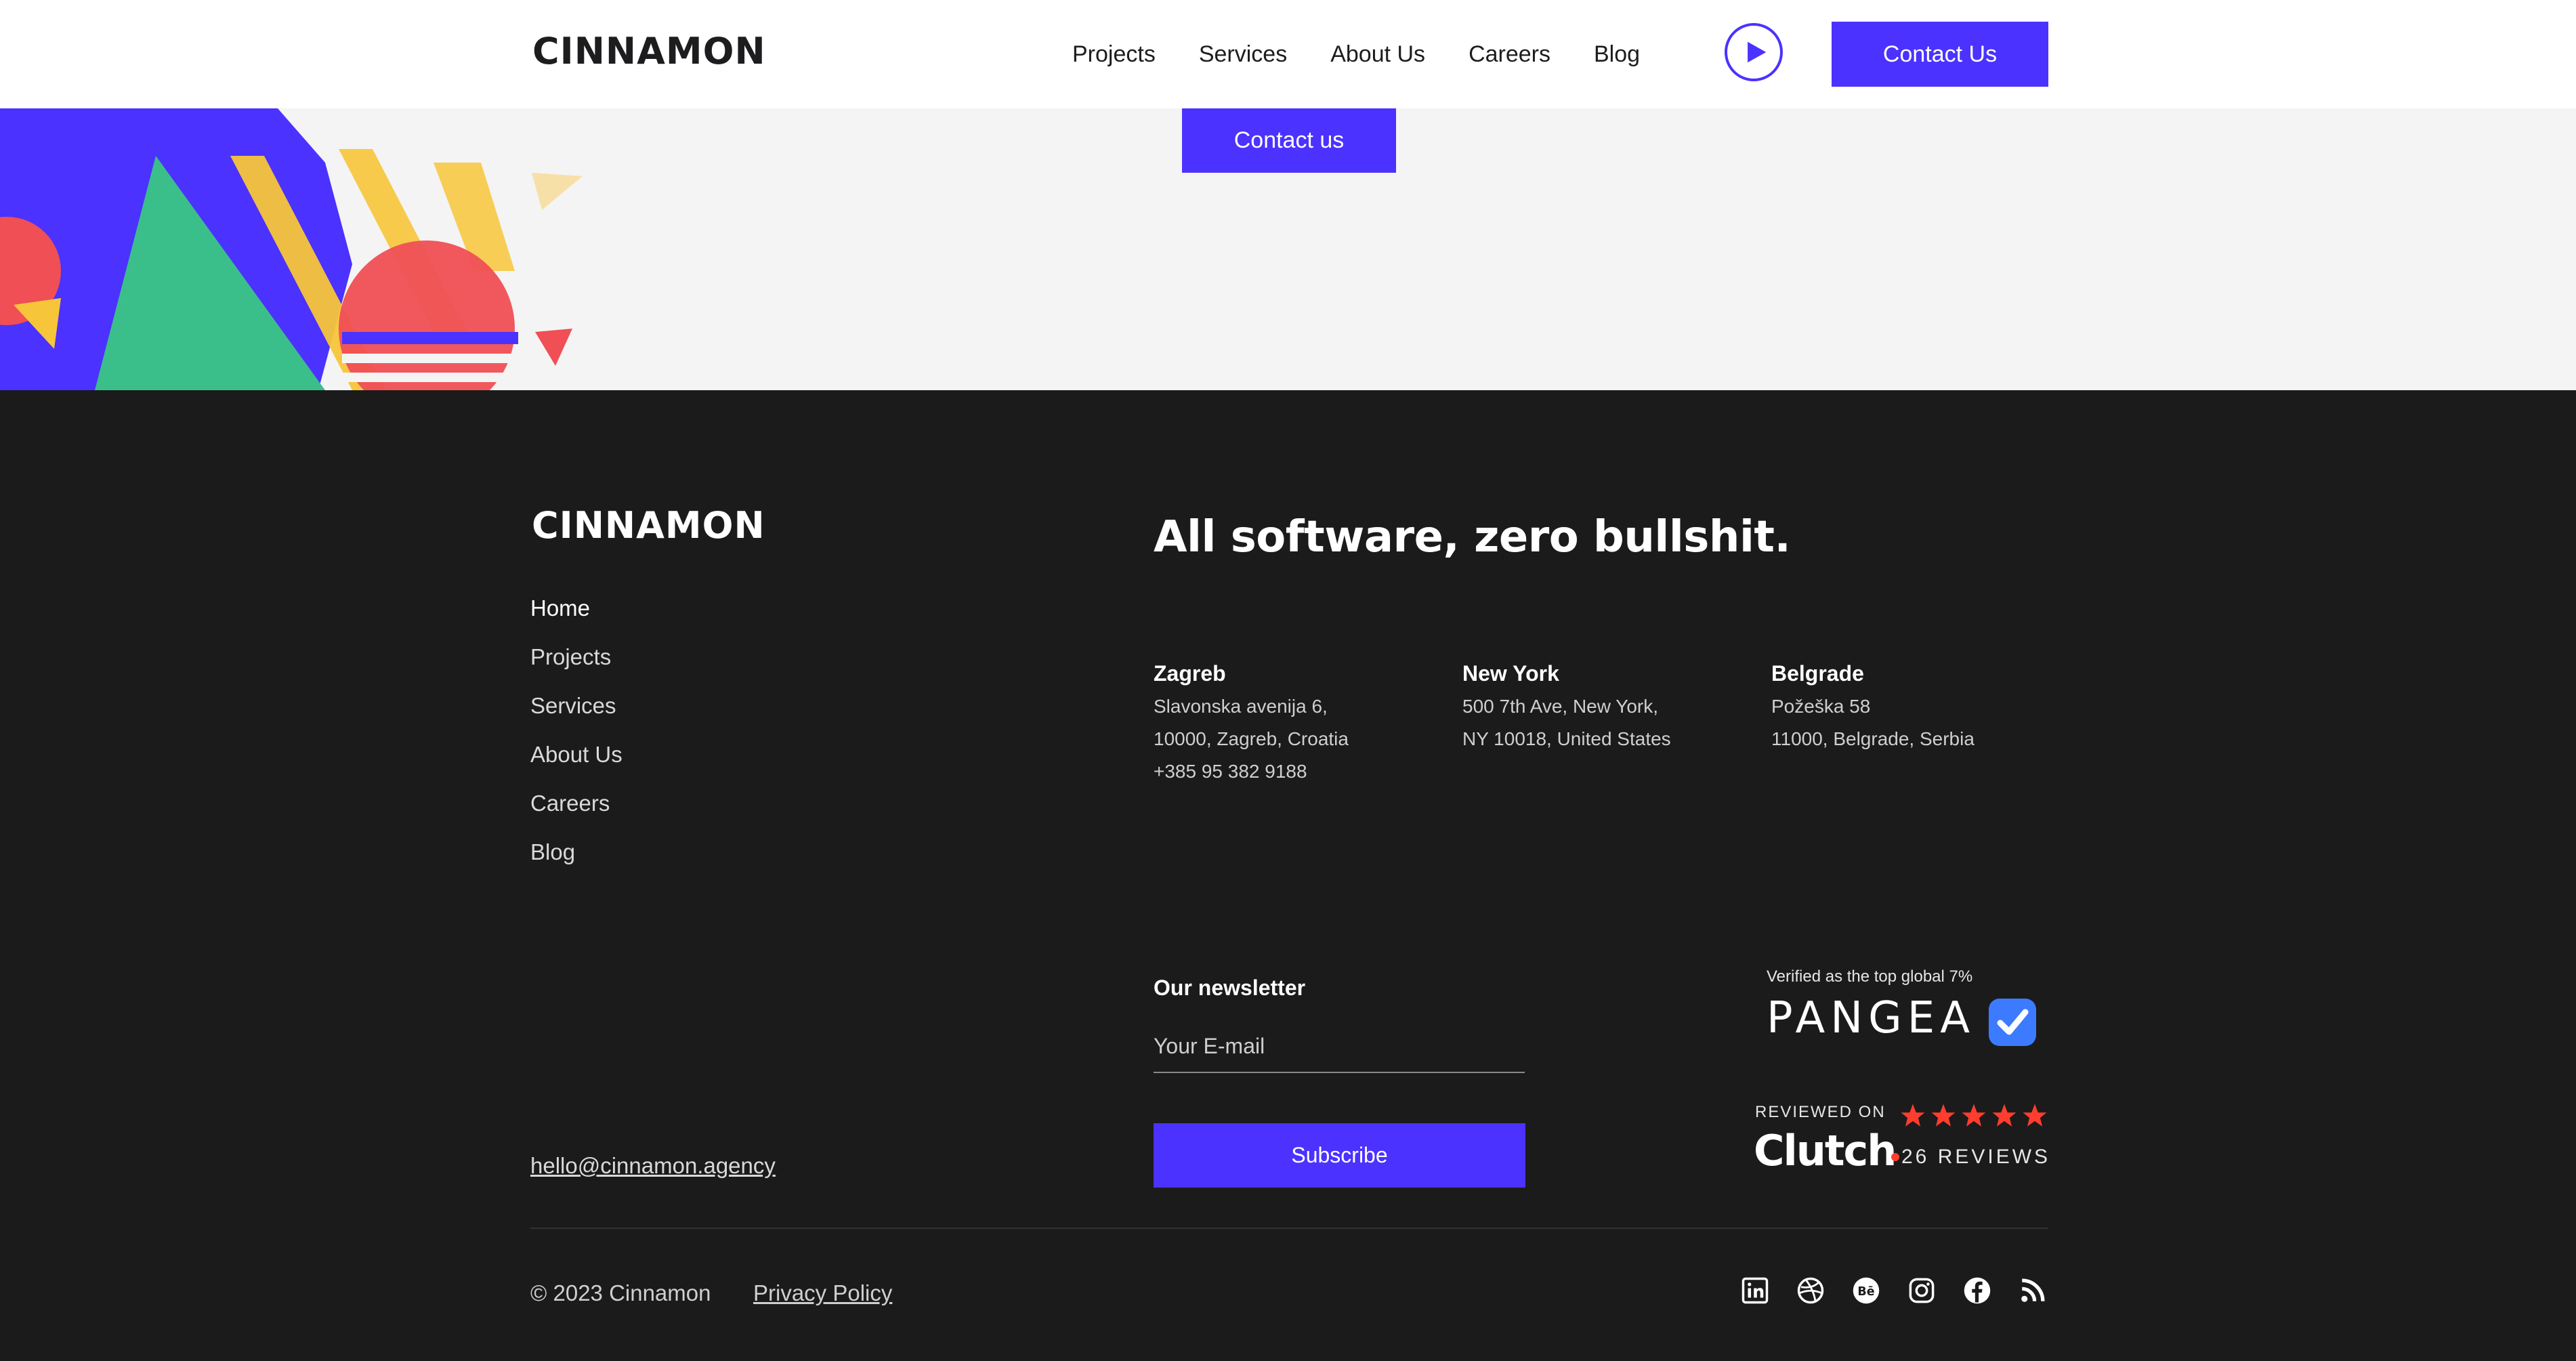 The width and height of the screenshot is (2576, 1361). I want to click on main-nav: Projects Services About Us Careers Blog, so click(1377, 54).